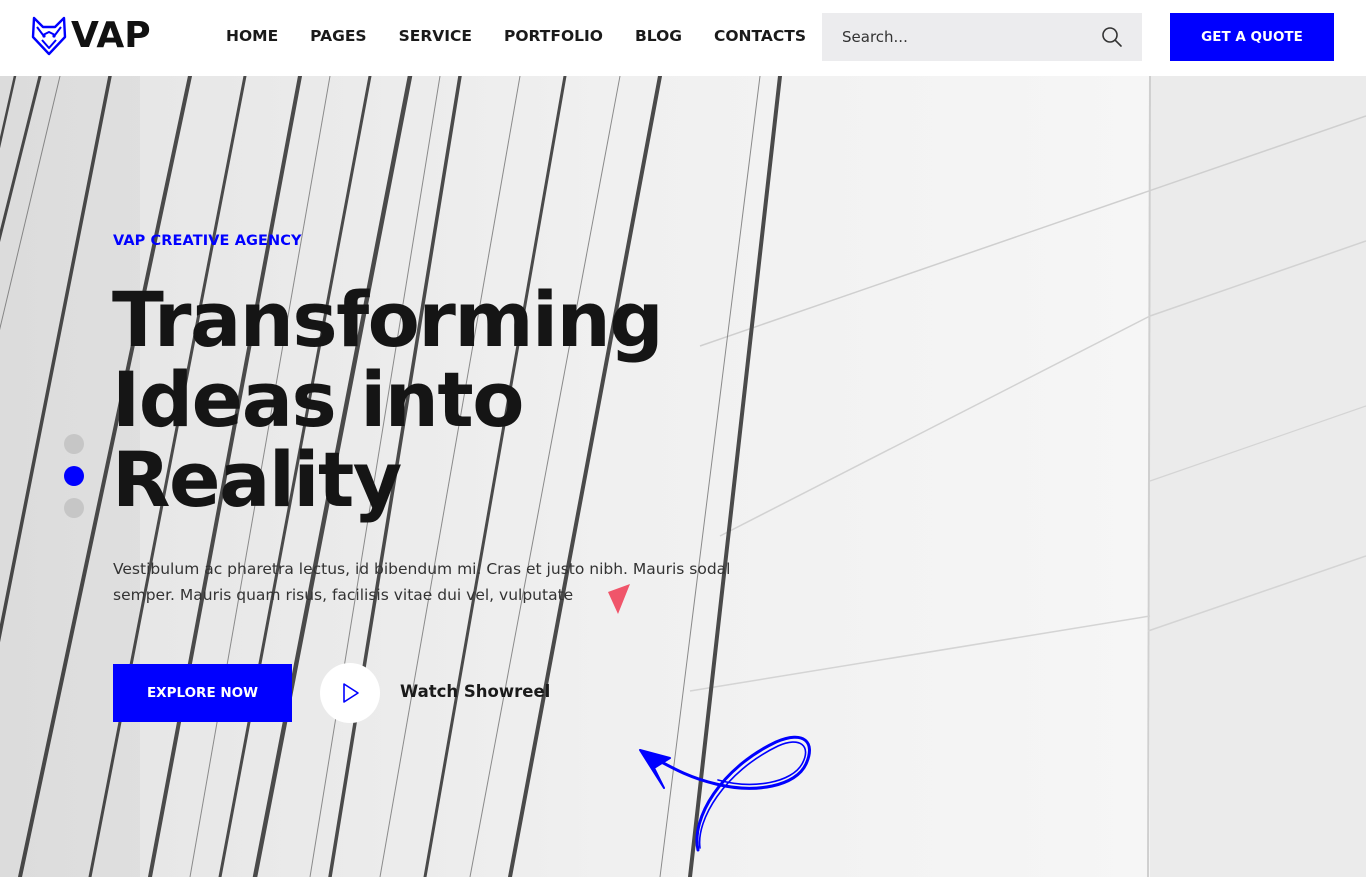 This screenshot has height=877, width=1366. Describe the element at coordinates (111, 35) in the screenshot. I see `logo-text: VAP` at that location.